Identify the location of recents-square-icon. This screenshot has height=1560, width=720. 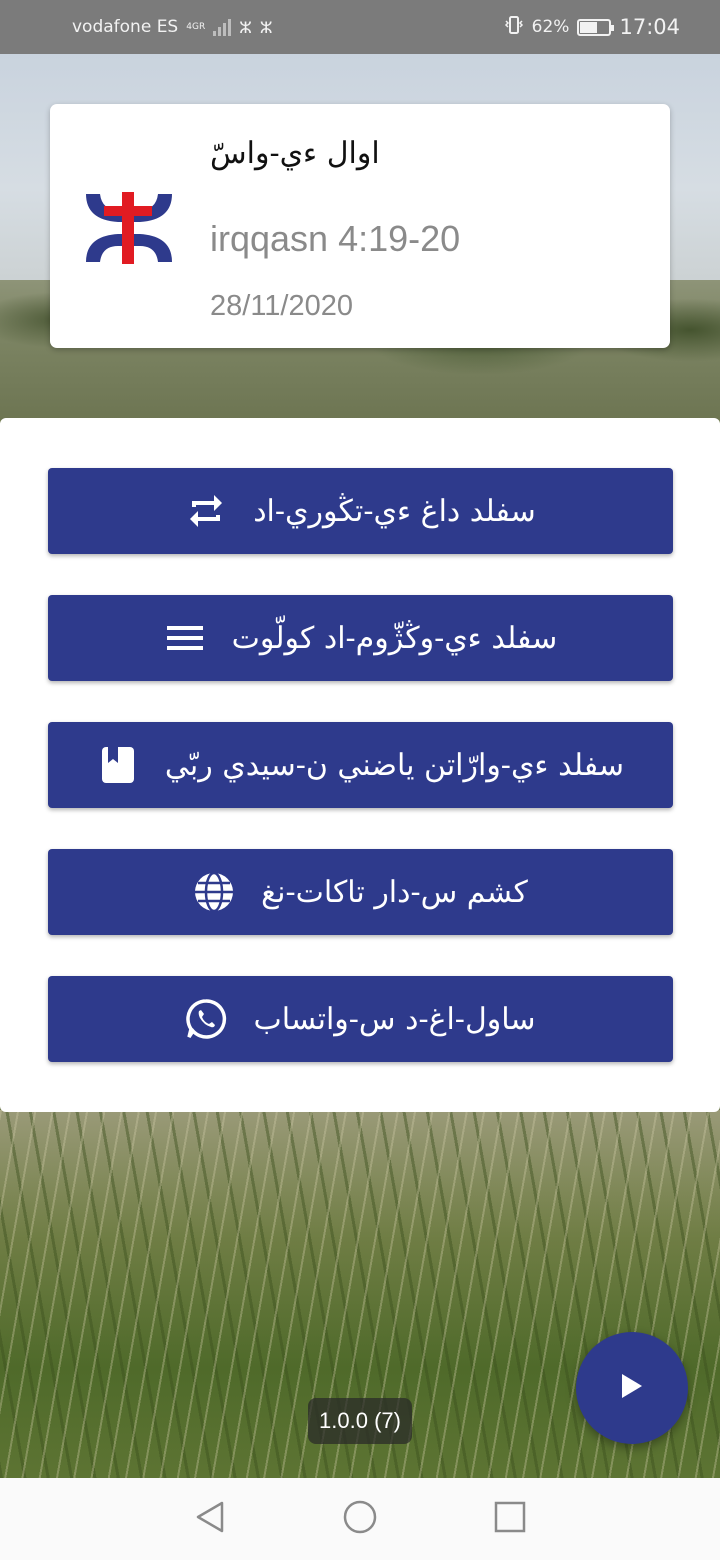
(510, 1519).